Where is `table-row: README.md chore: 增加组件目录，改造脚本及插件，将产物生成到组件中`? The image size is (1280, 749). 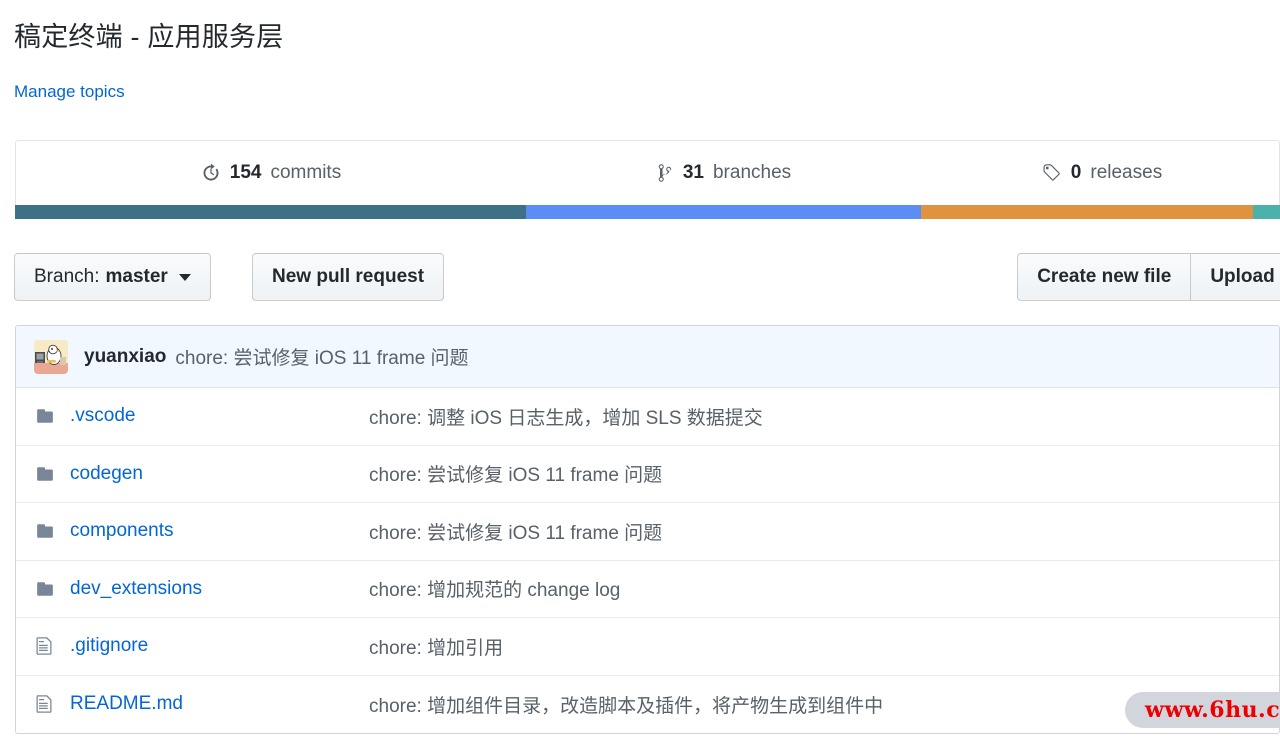
table-row: README.md chore: 增加组件目录，改造脚本及插件，将产物生成到组件中 is located at coordinates (647, 705).